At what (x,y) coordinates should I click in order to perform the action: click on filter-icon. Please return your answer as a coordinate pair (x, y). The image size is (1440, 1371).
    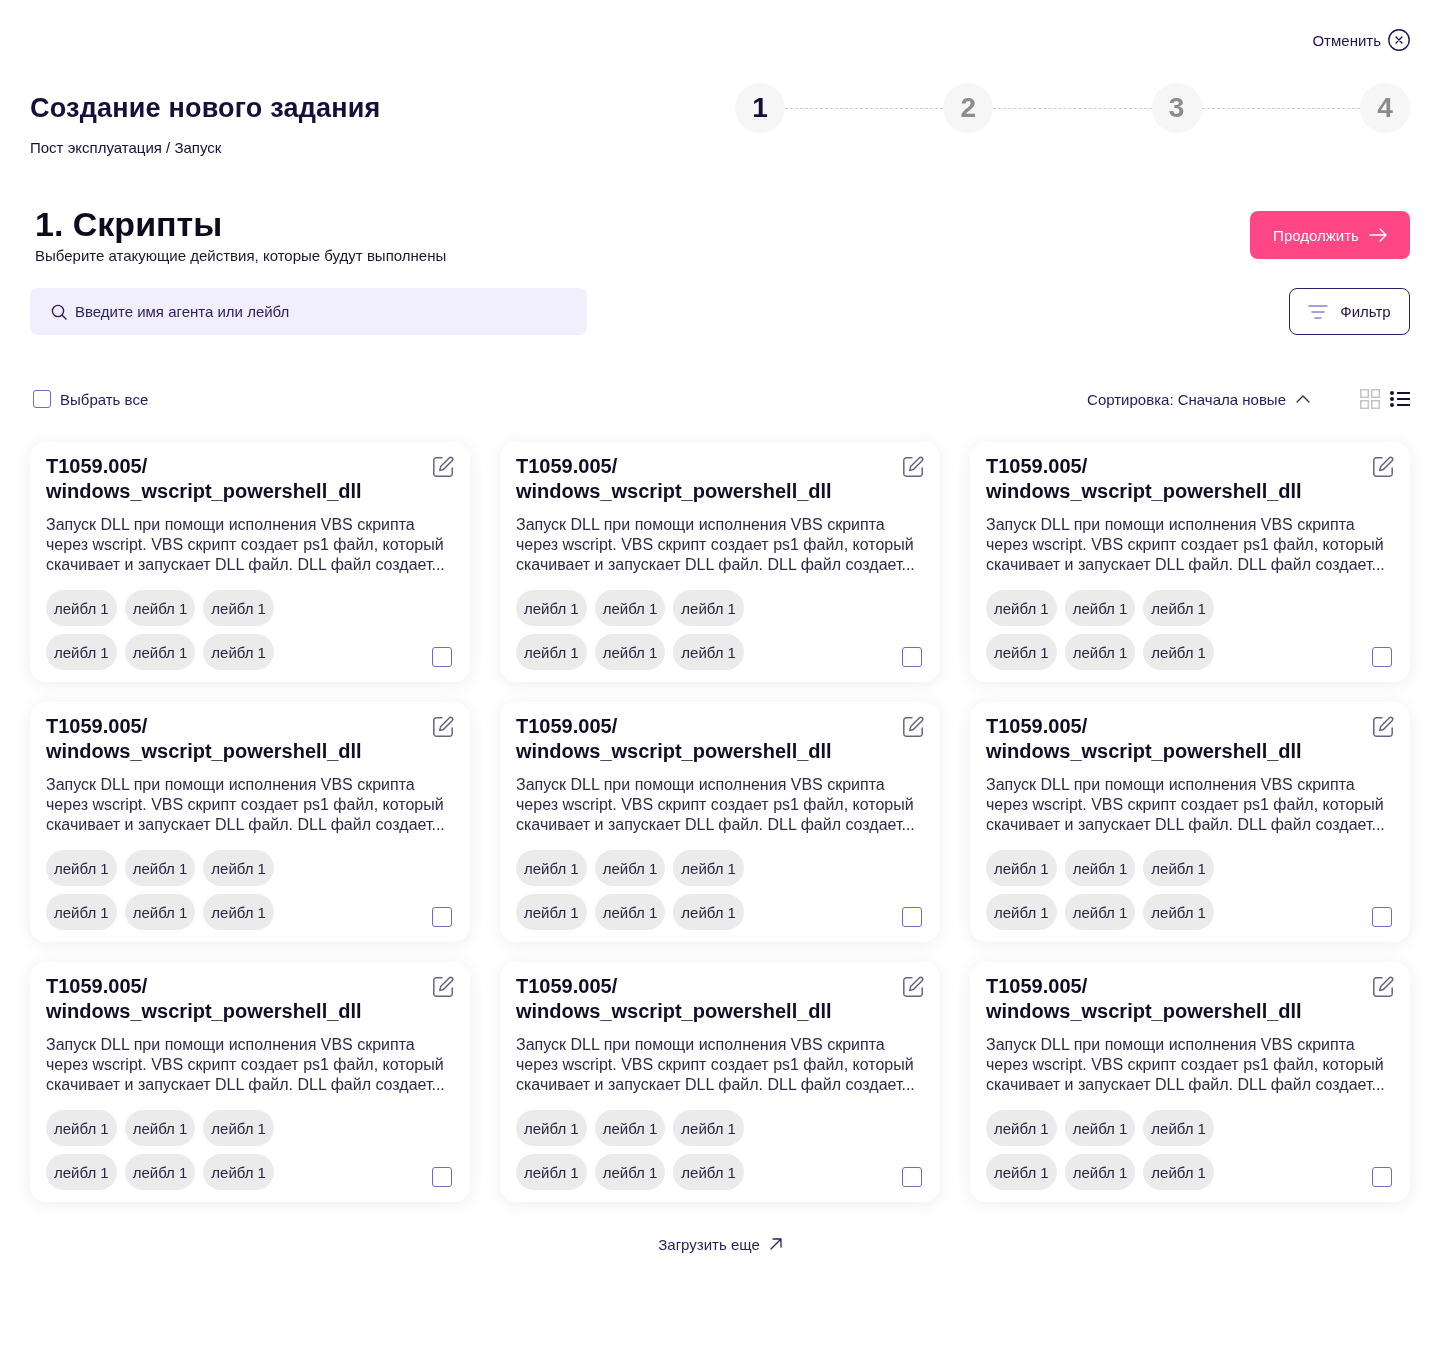
    Looking at the image, I should click on (1318, 311).